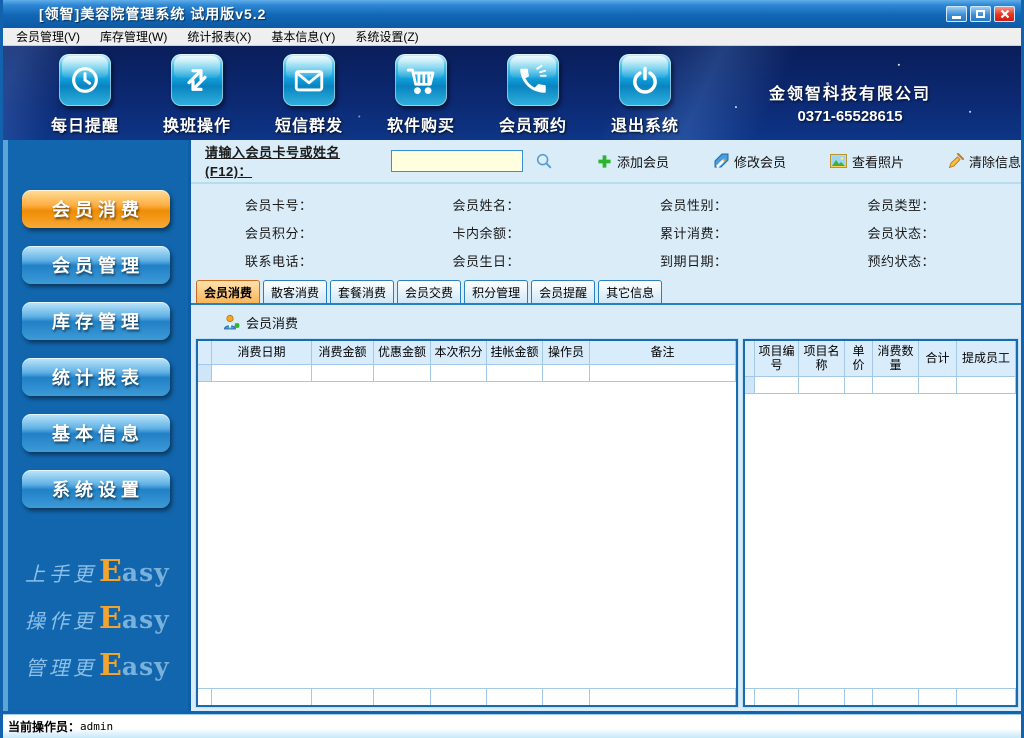 The height and width of the screenshot is (738, 1024). I want to click on clock-icon, so click(85, 80).